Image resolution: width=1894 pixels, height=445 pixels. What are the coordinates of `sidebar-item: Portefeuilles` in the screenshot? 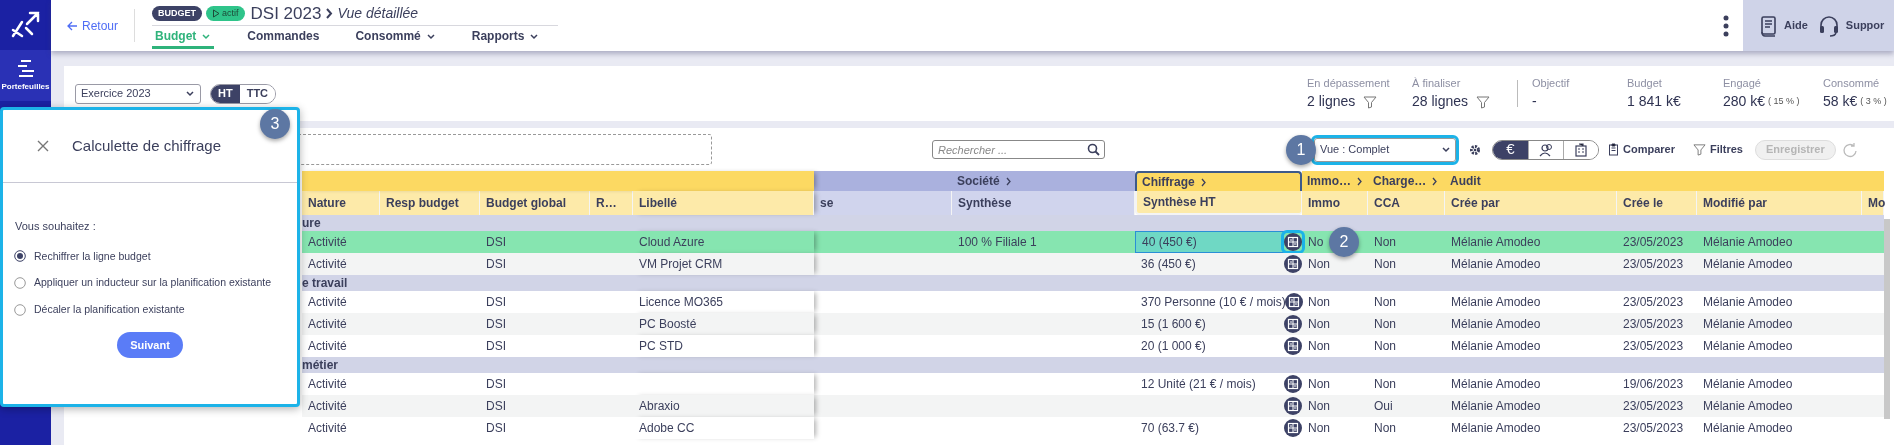 It's located at (25, 75).